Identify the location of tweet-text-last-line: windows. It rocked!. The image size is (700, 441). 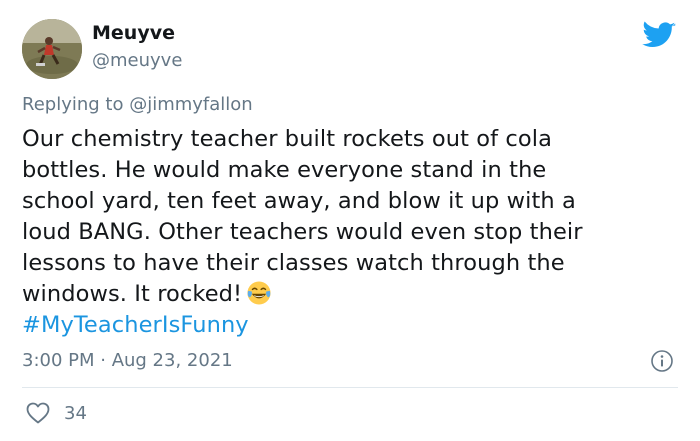
(352, 294).